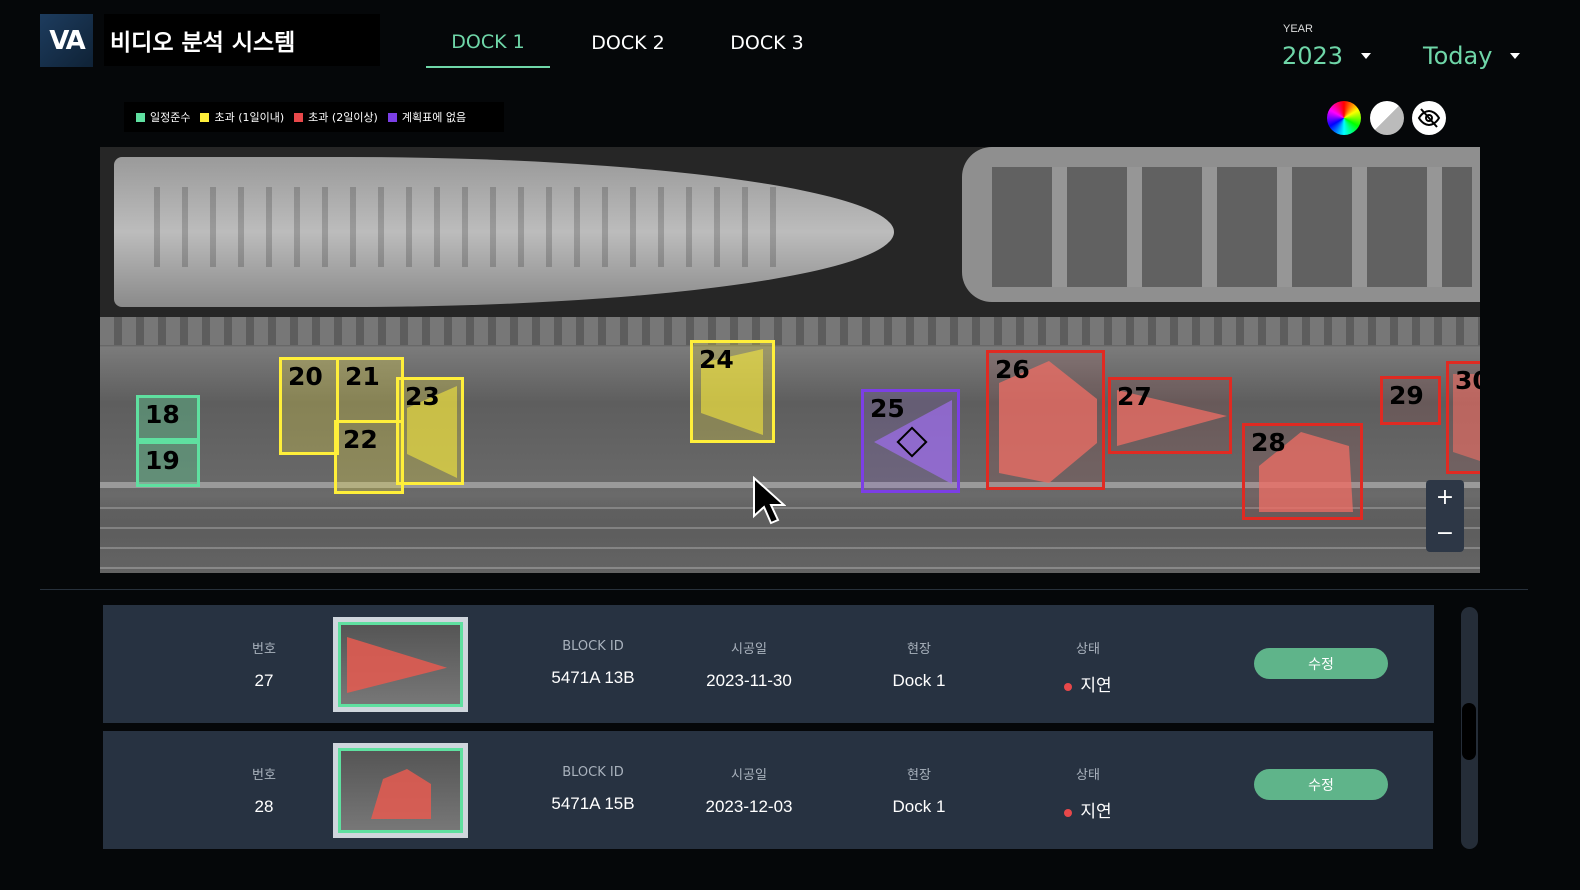 This screenshot has height=890, width=1580. Describe the element at coordinates (360, 439) in the screenshot. I see `block-number: 22` at that location.